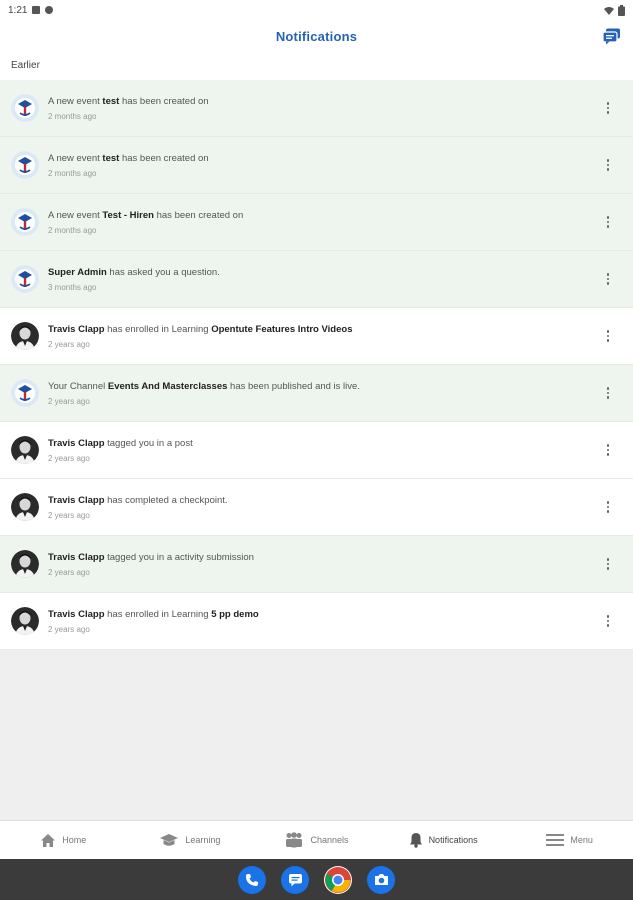  I want to click on chrome-app-icon, so click(338, 879).